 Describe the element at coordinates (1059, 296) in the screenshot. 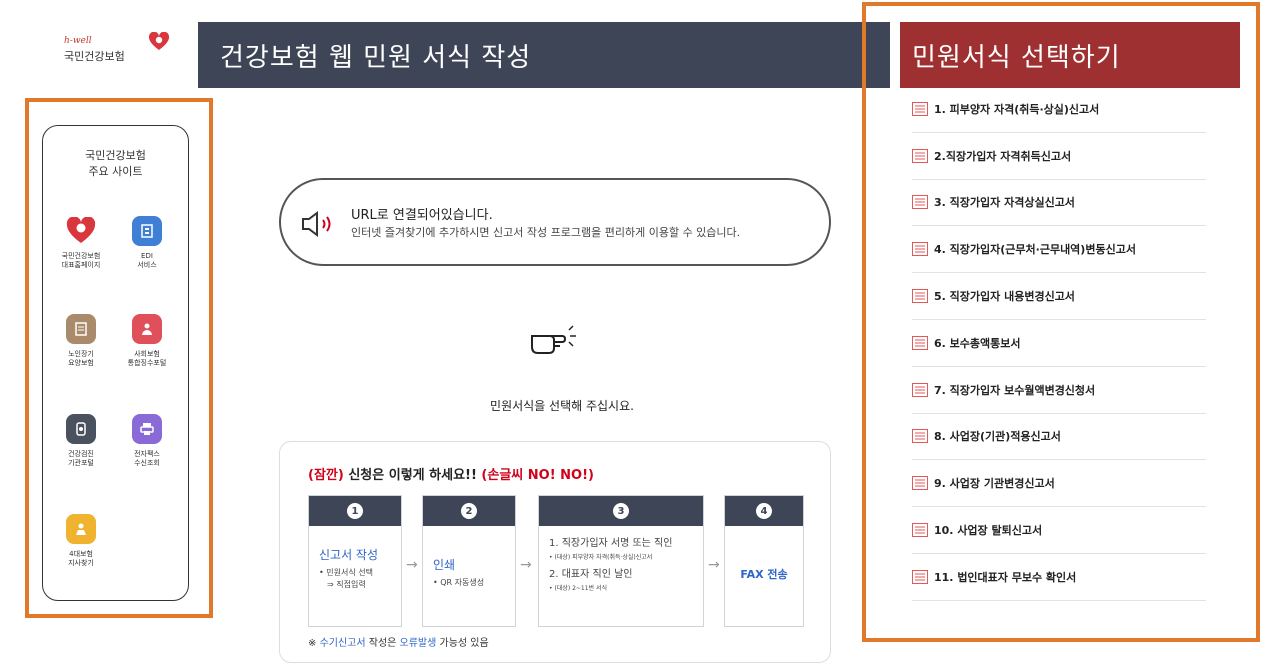

I see `form-item-5: 5. 직장가입자 내용변경신고서` at that location.